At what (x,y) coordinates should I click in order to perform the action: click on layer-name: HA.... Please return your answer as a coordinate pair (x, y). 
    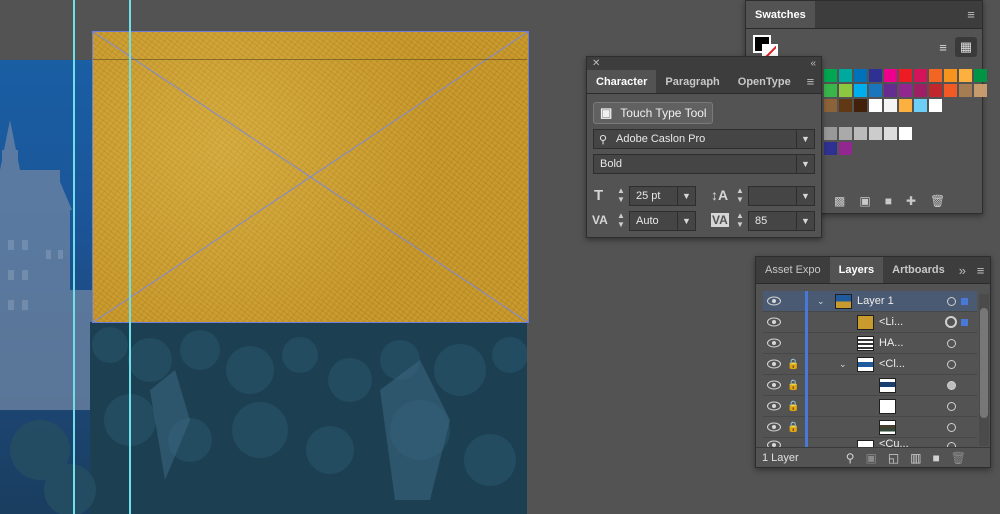
    Looking at the image, I should click on (891, 343).